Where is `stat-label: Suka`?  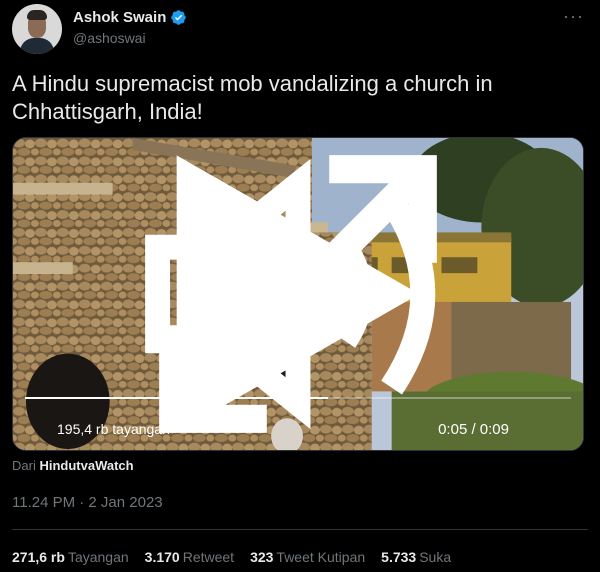 stat-label: Suka is located at coordinates (435, 557).